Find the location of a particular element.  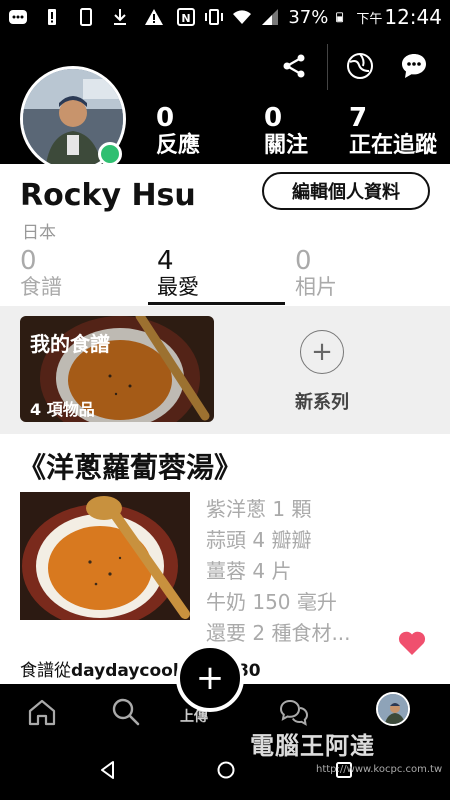

collection-count: 4 項物品 is located at coordinates (62, 409).